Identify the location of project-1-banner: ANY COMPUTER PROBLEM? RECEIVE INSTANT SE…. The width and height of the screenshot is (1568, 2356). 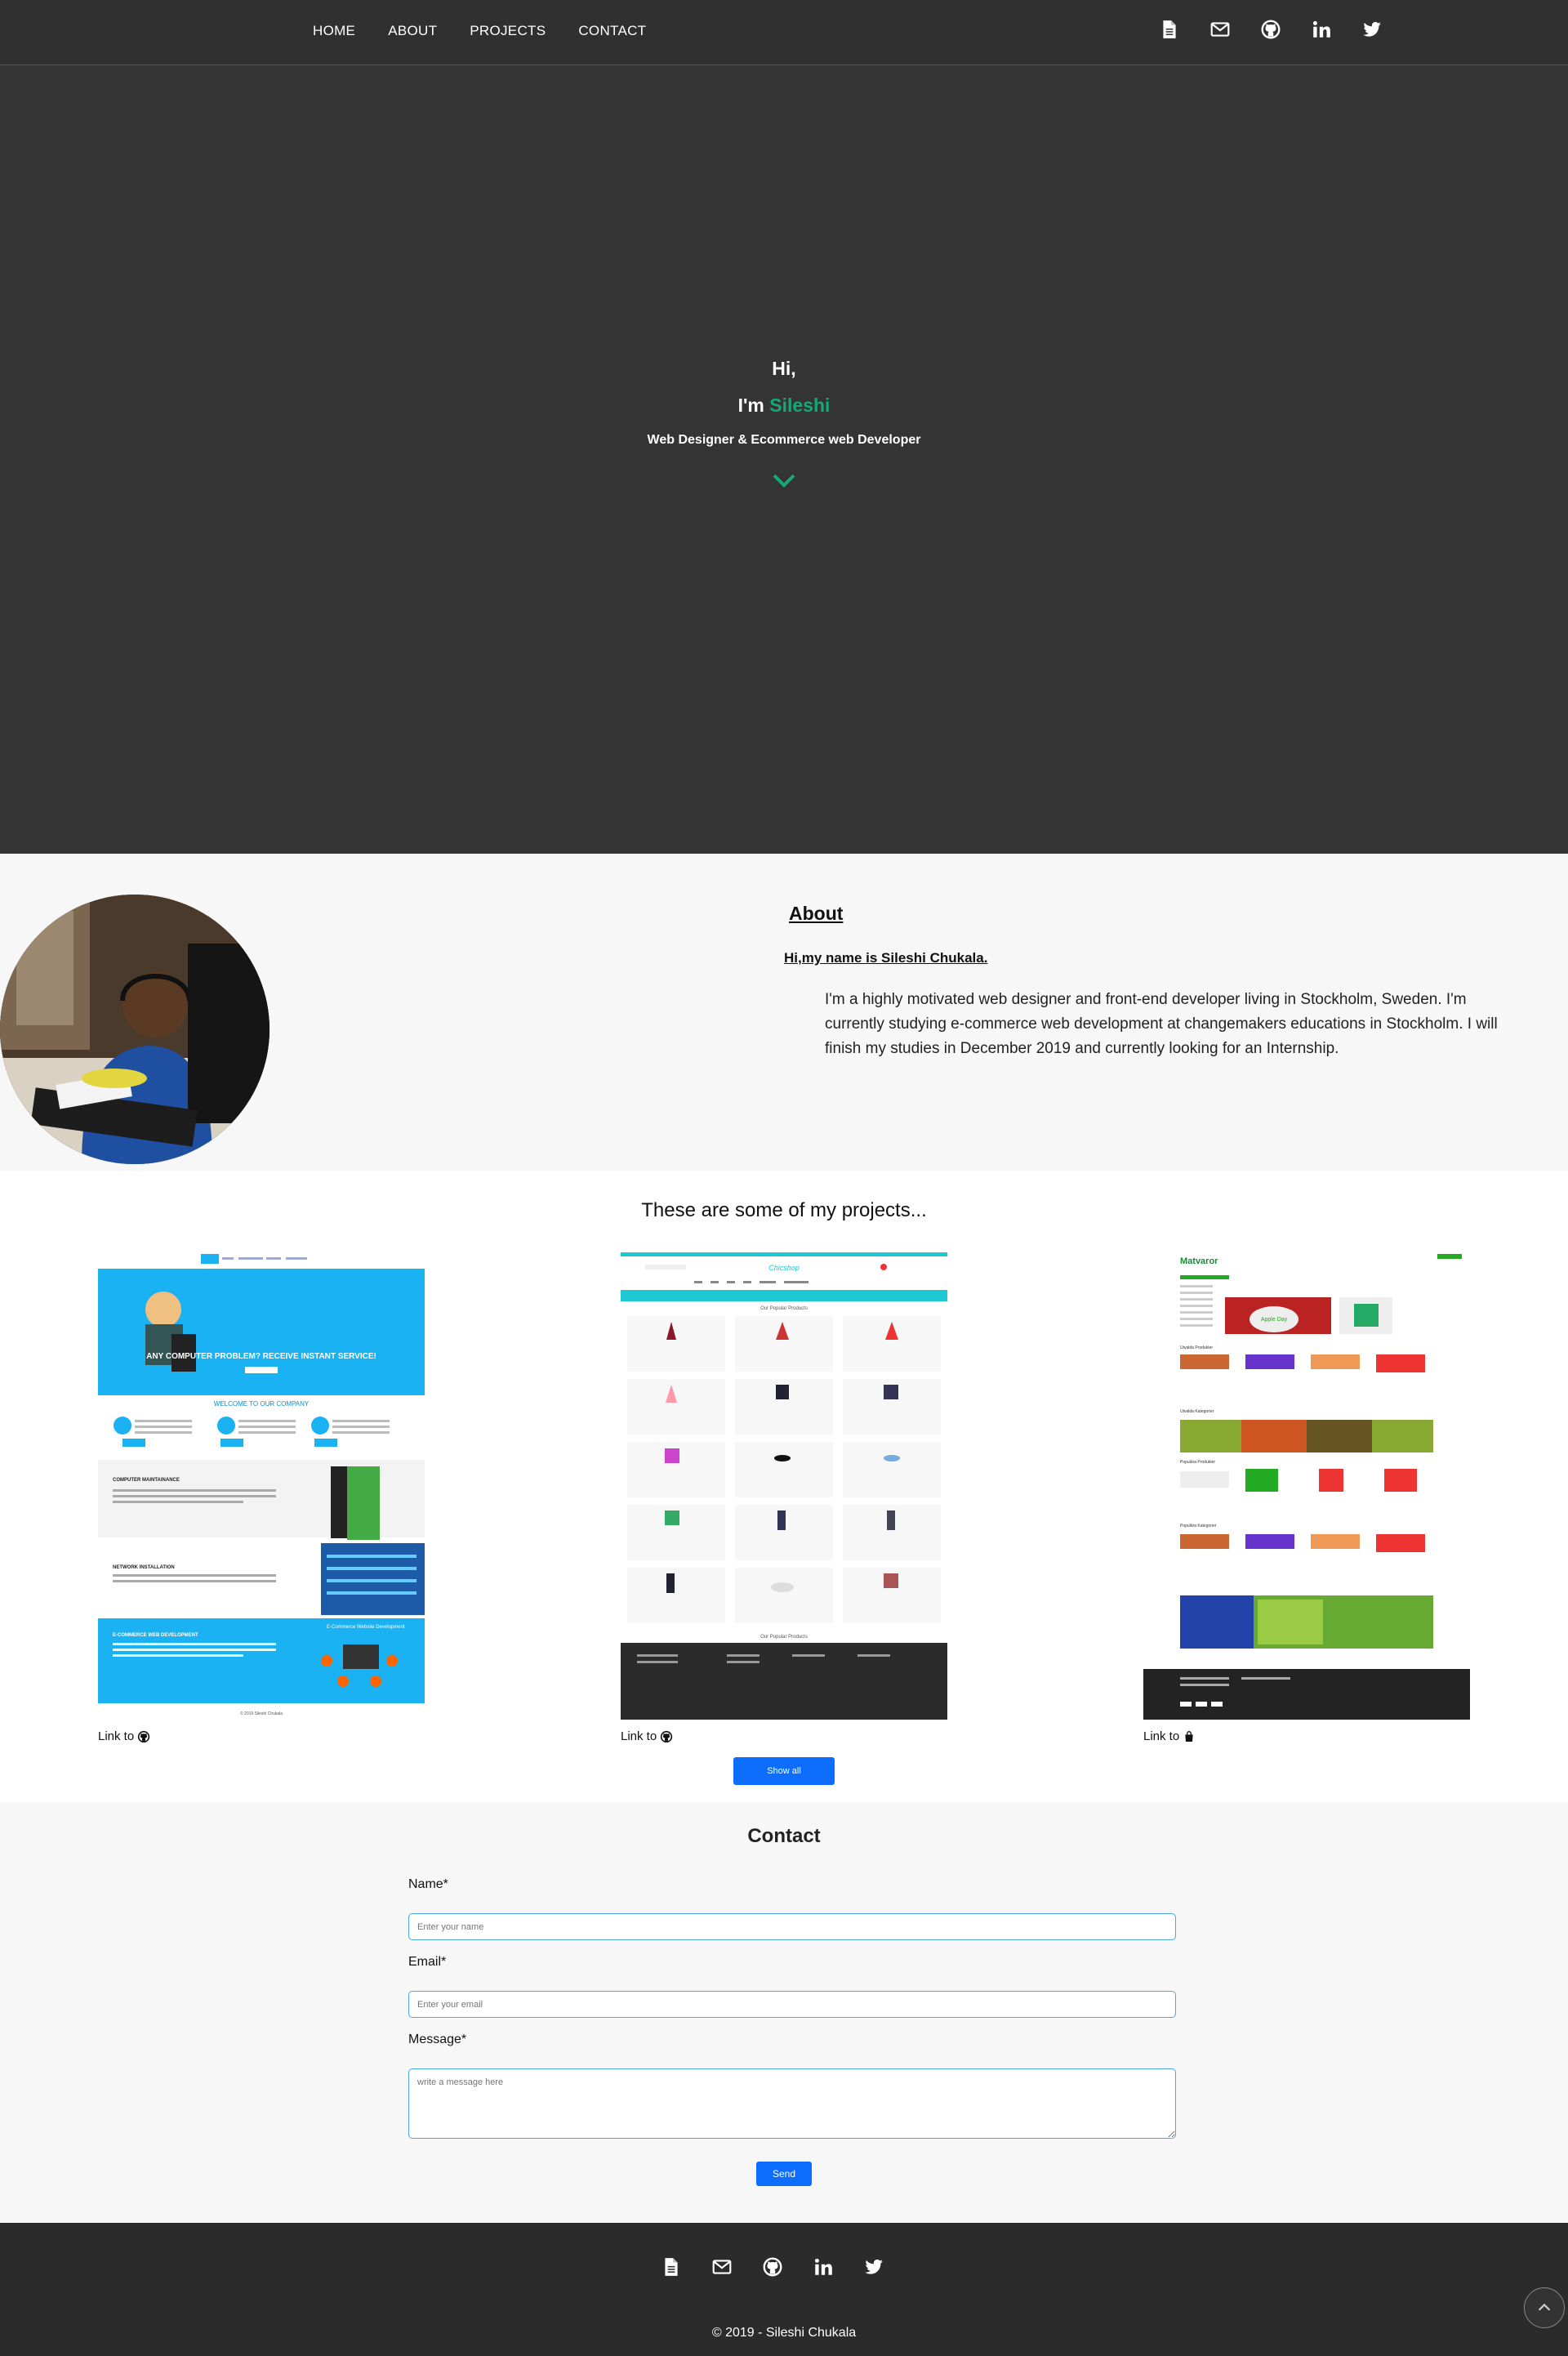
(261, 1356).